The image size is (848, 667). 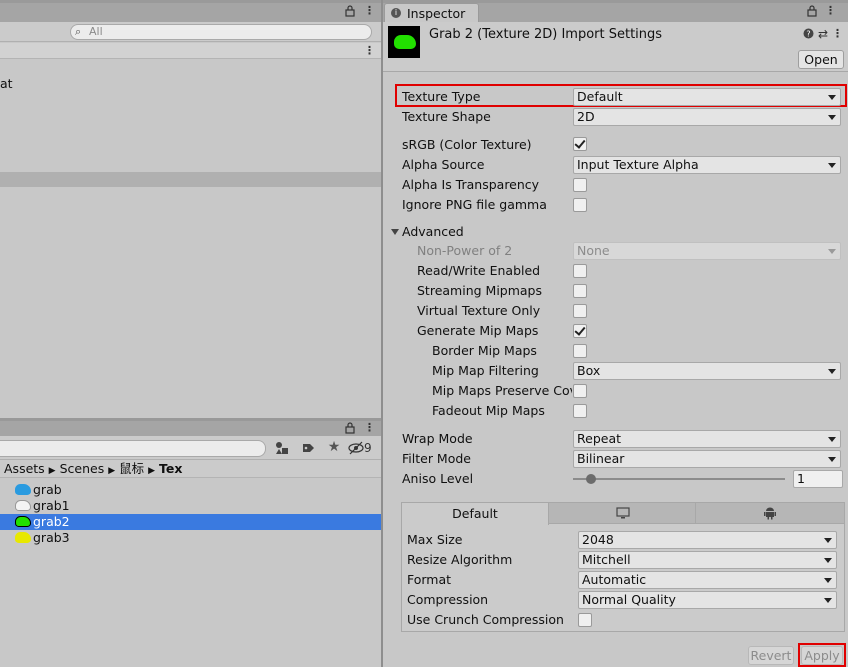 I want to click on revert-button: Revert, so click(x=771, y=655).